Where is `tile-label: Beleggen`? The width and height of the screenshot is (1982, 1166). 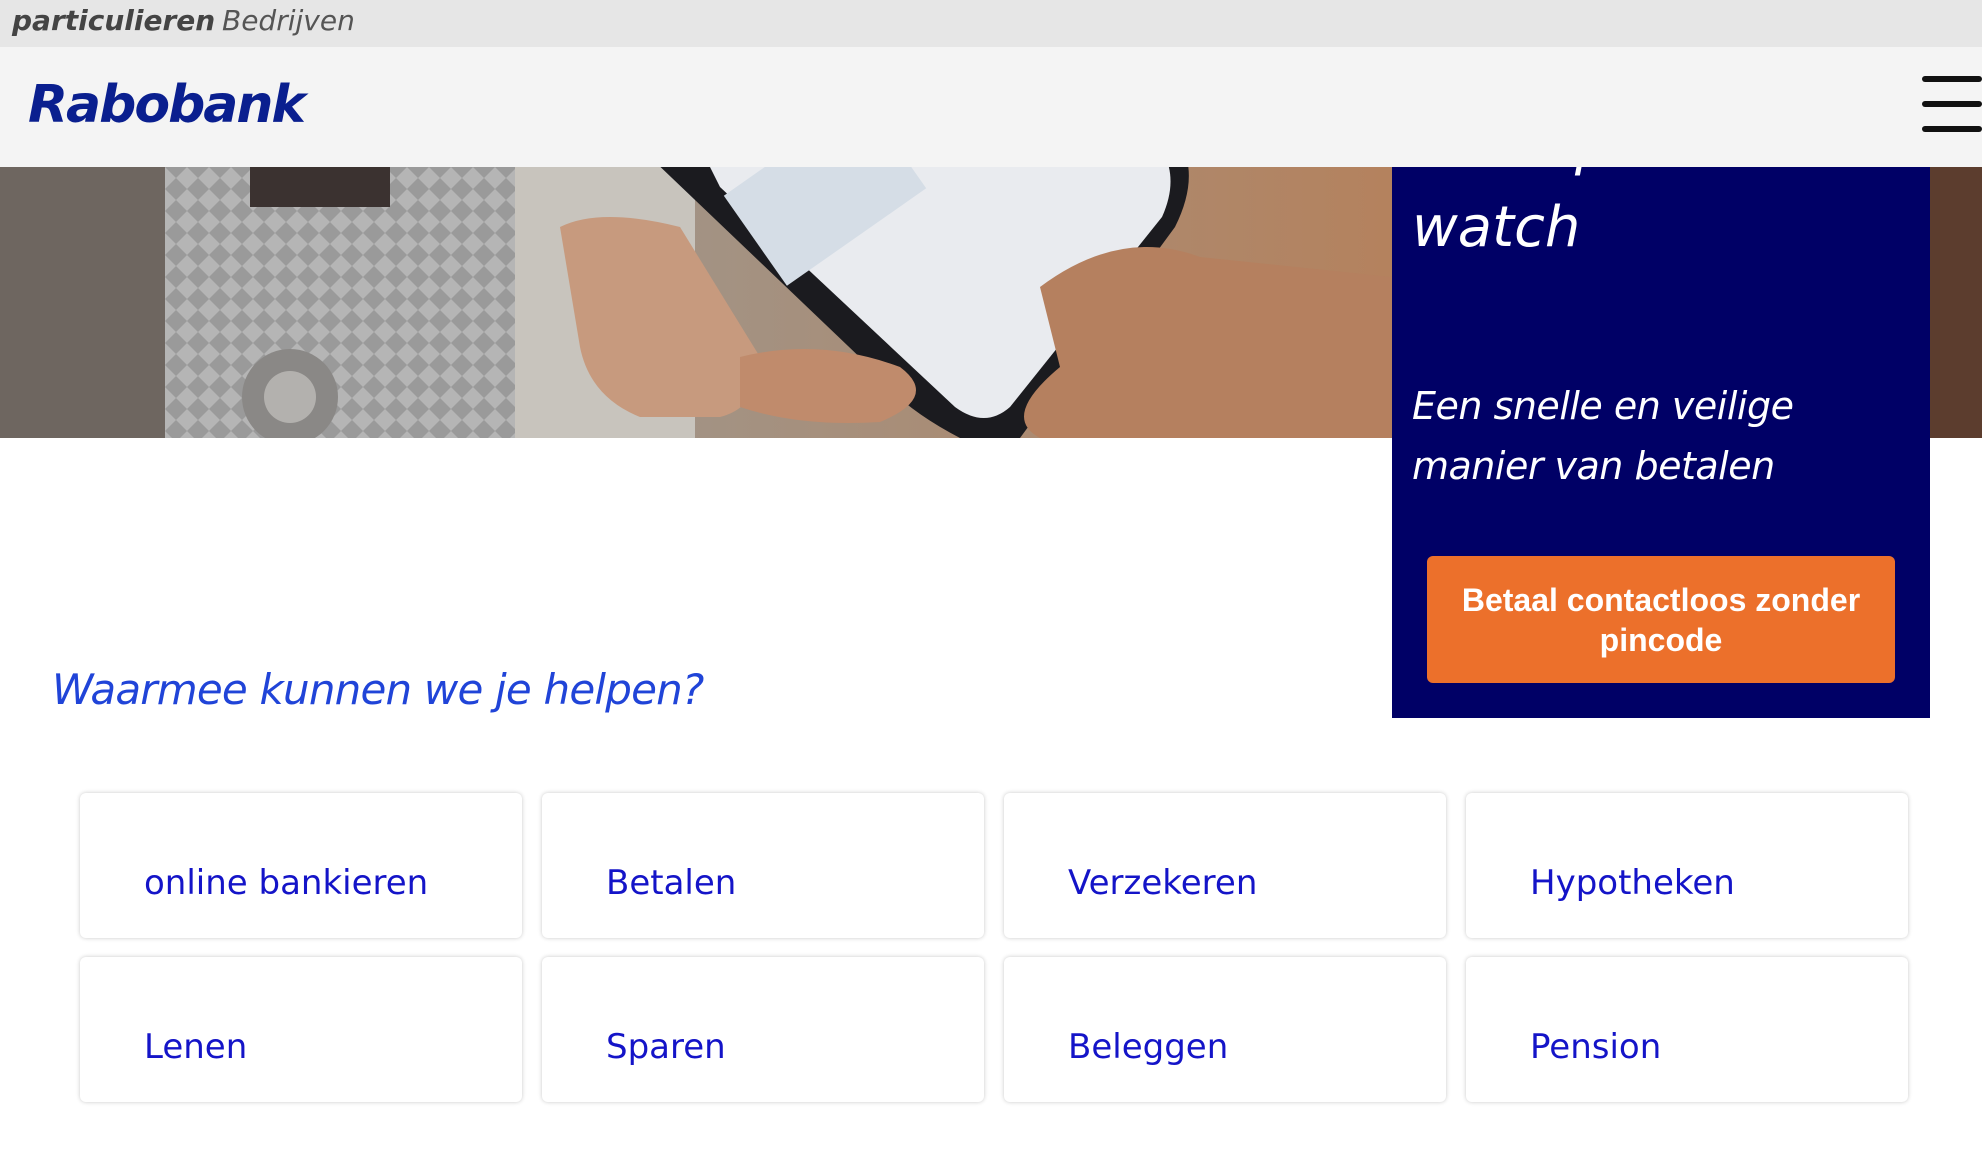 tile-label: Beleggen is located at coordinates (1148, 1047).